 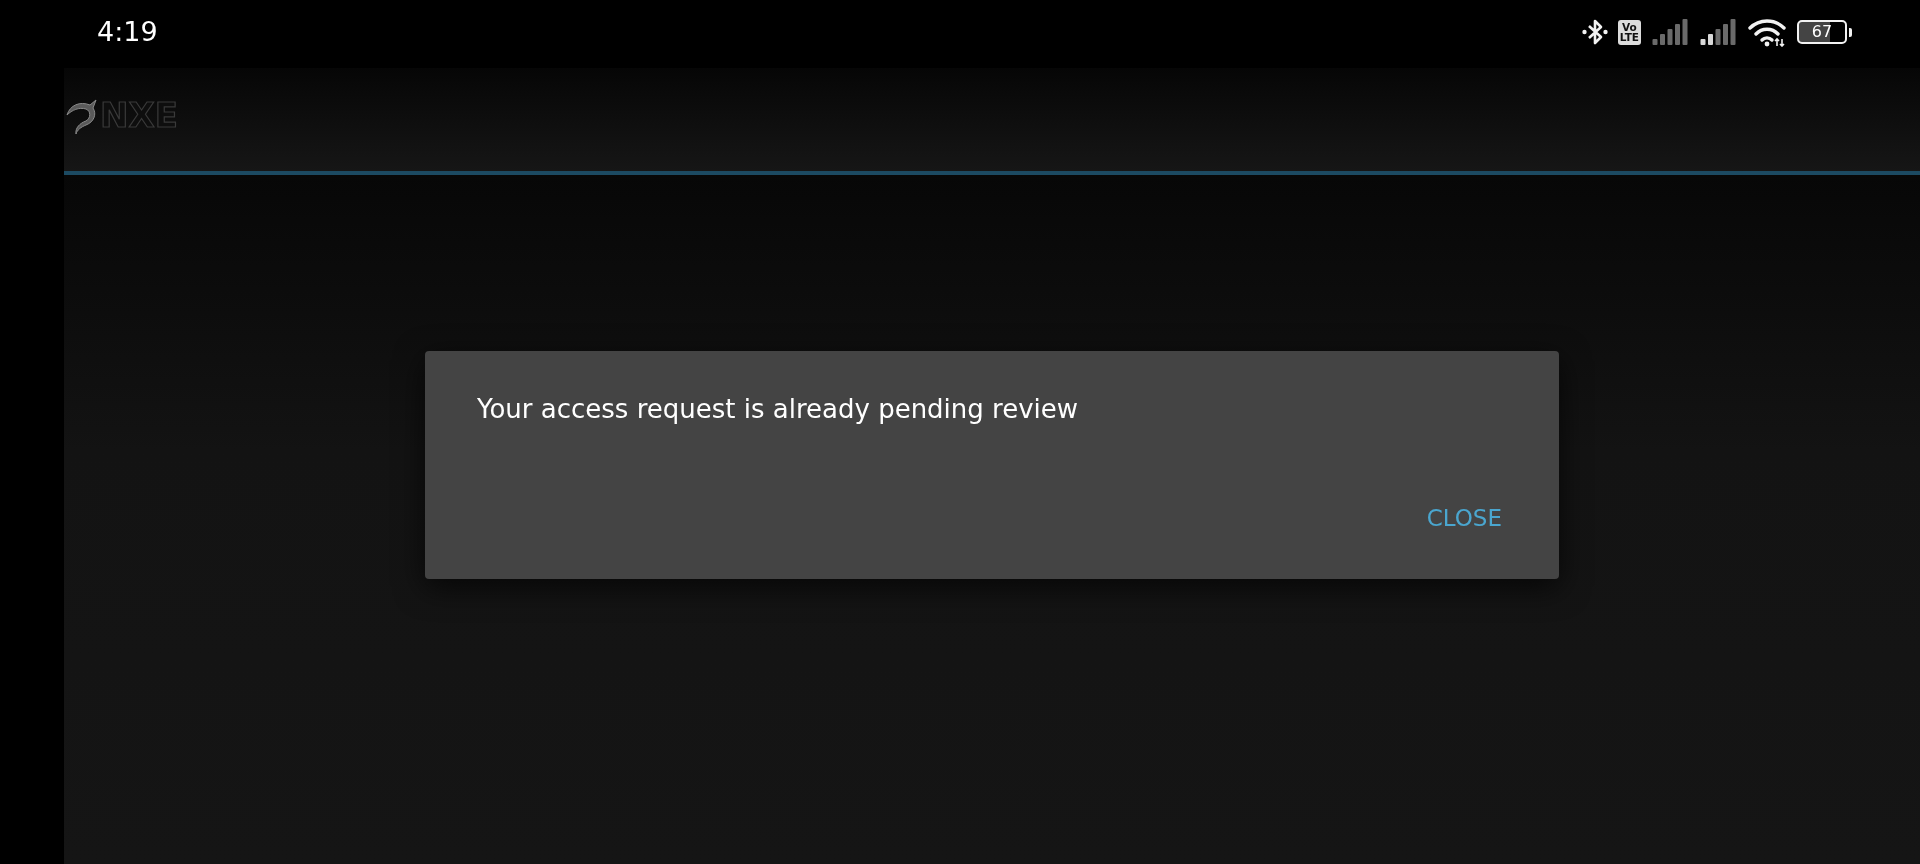 I want to click on battery-indicator: 67, so click(x=1824, y=32).